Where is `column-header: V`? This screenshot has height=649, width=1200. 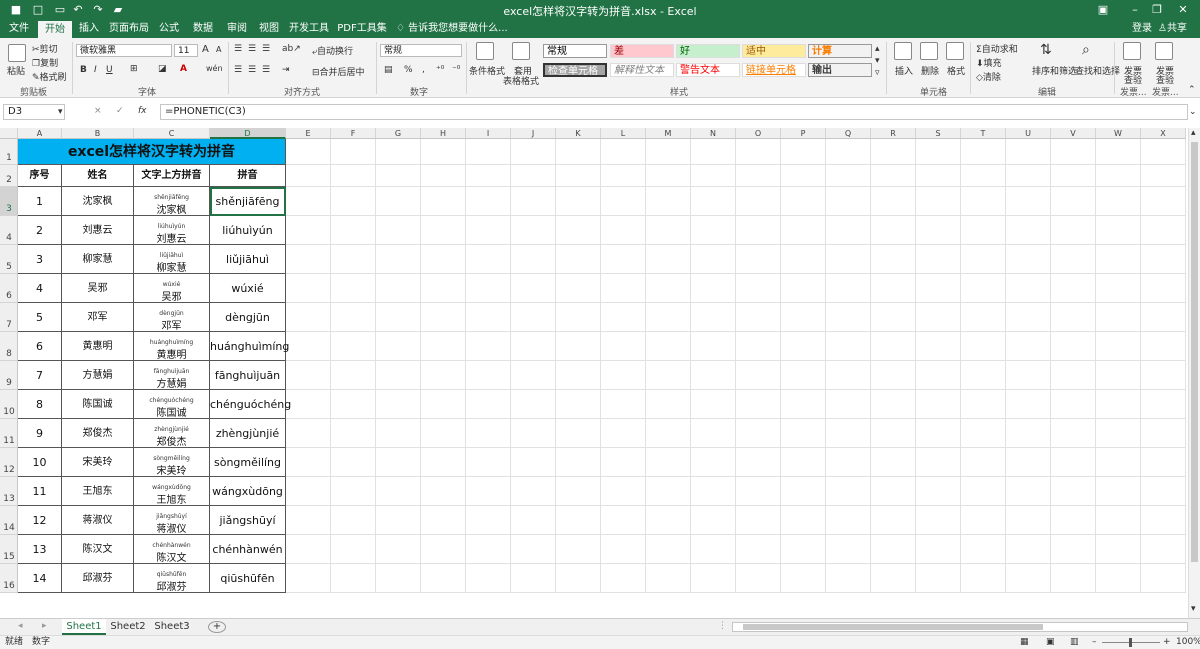
column-header: V is located at coordinates (1073, 133).